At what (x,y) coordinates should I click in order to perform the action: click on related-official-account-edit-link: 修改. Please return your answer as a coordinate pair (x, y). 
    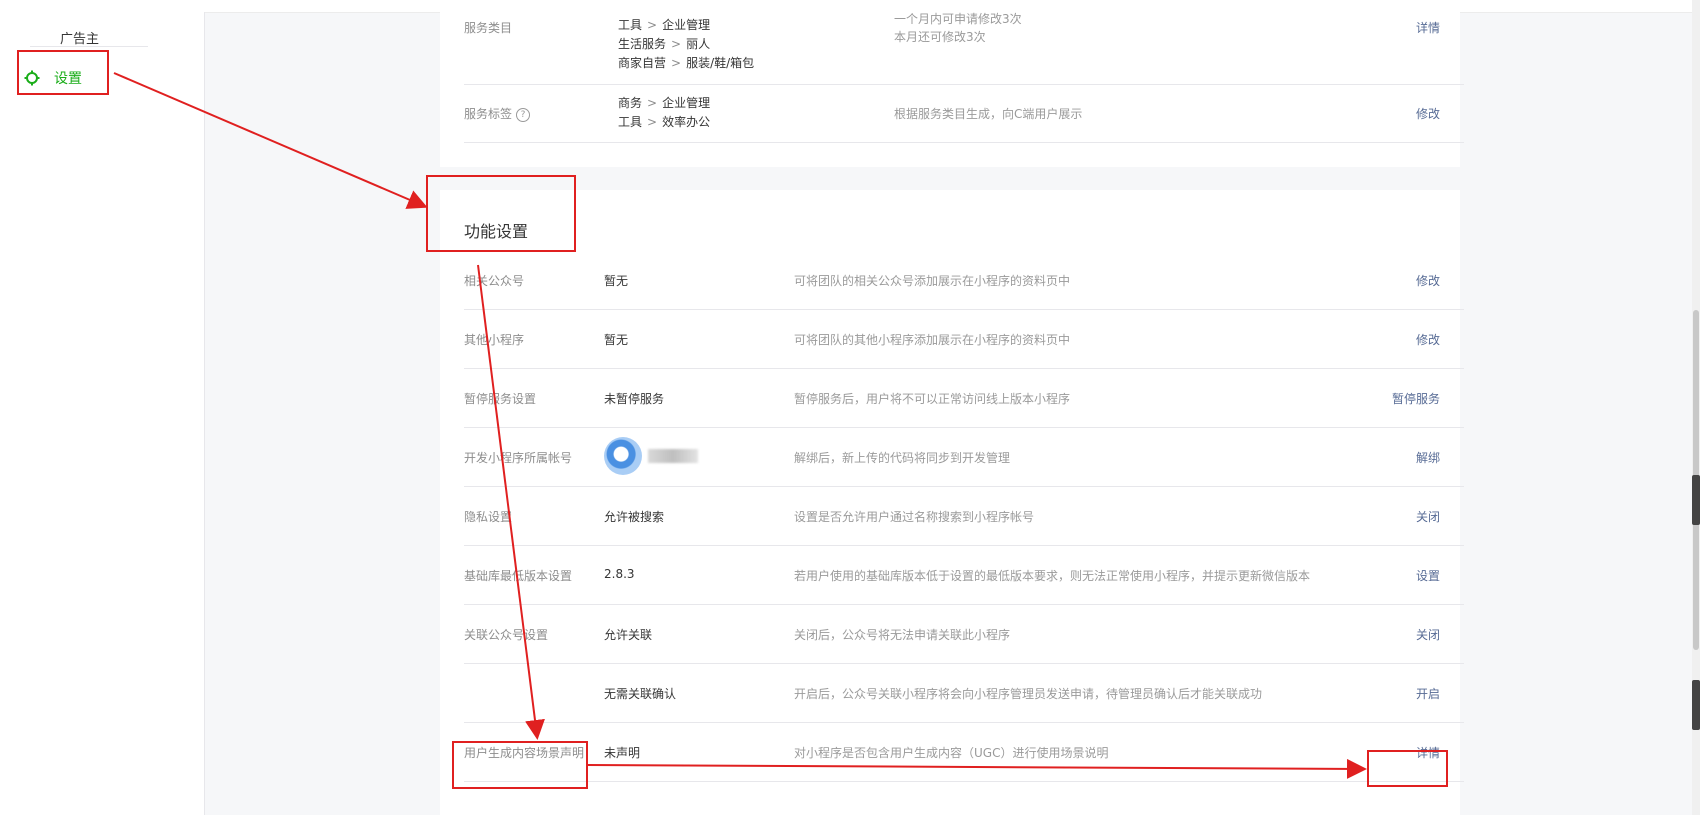
    Looking at the image, I should click on (1428, 280).